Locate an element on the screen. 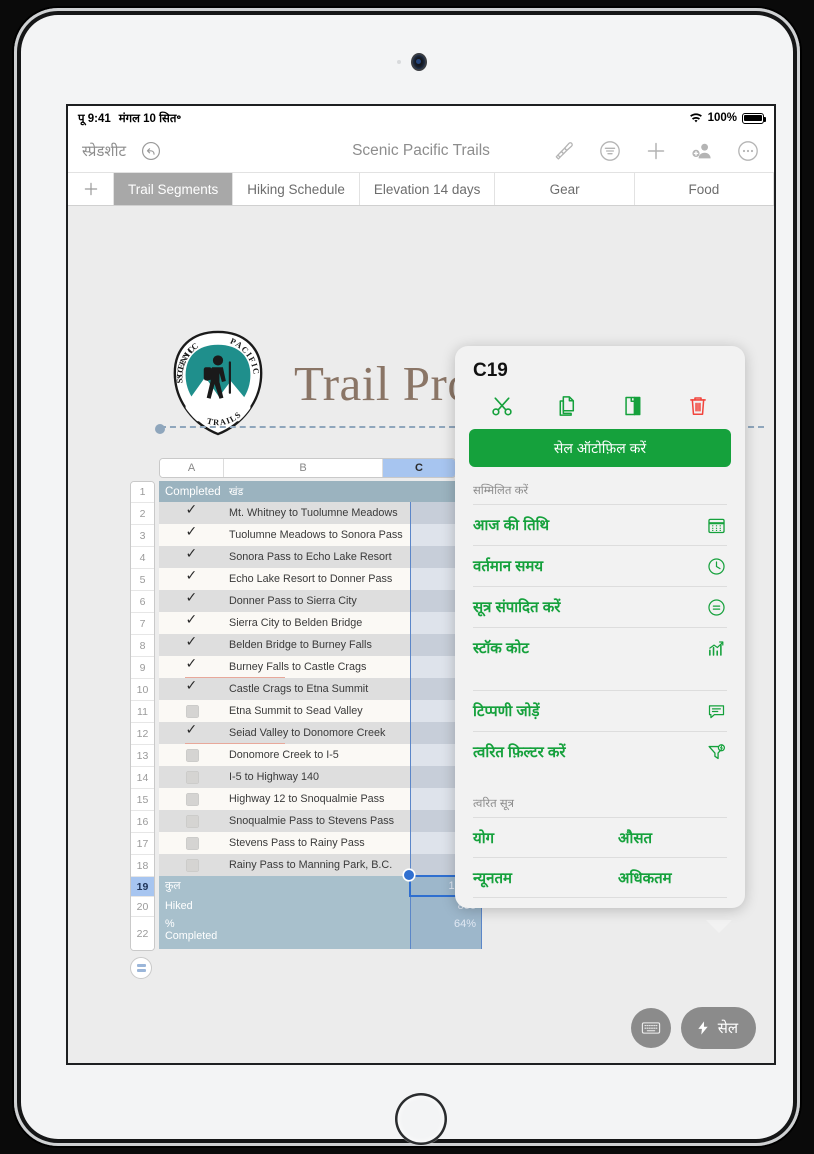 The height and width of the screenshot is (1154, 814). sheet-tab-hiking-schedule: Hiking Schedule is located at coordinates (296, 189).